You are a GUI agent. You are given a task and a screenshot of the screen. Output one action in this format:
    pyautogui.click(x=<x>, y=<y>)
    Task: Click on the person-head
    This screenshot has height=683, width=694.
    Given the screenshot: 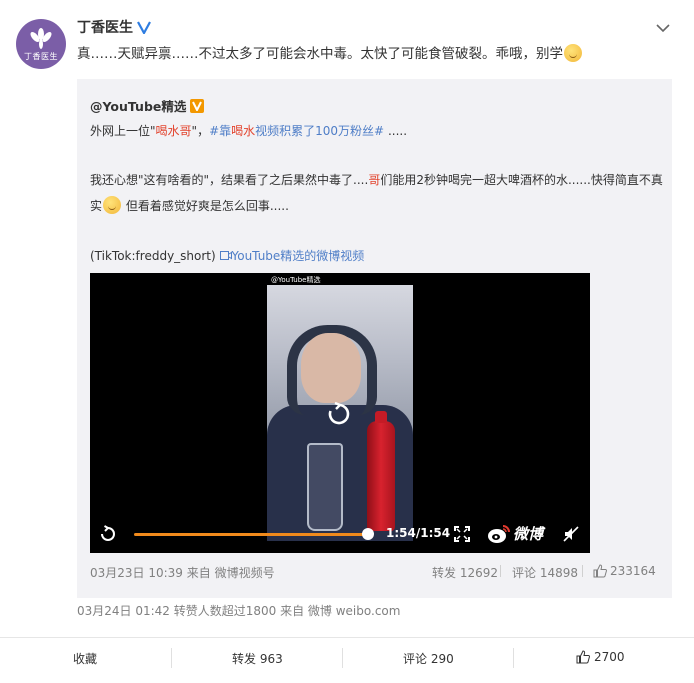 What is the action you would take?
    pyautogui.click(x=331, y=368)
    